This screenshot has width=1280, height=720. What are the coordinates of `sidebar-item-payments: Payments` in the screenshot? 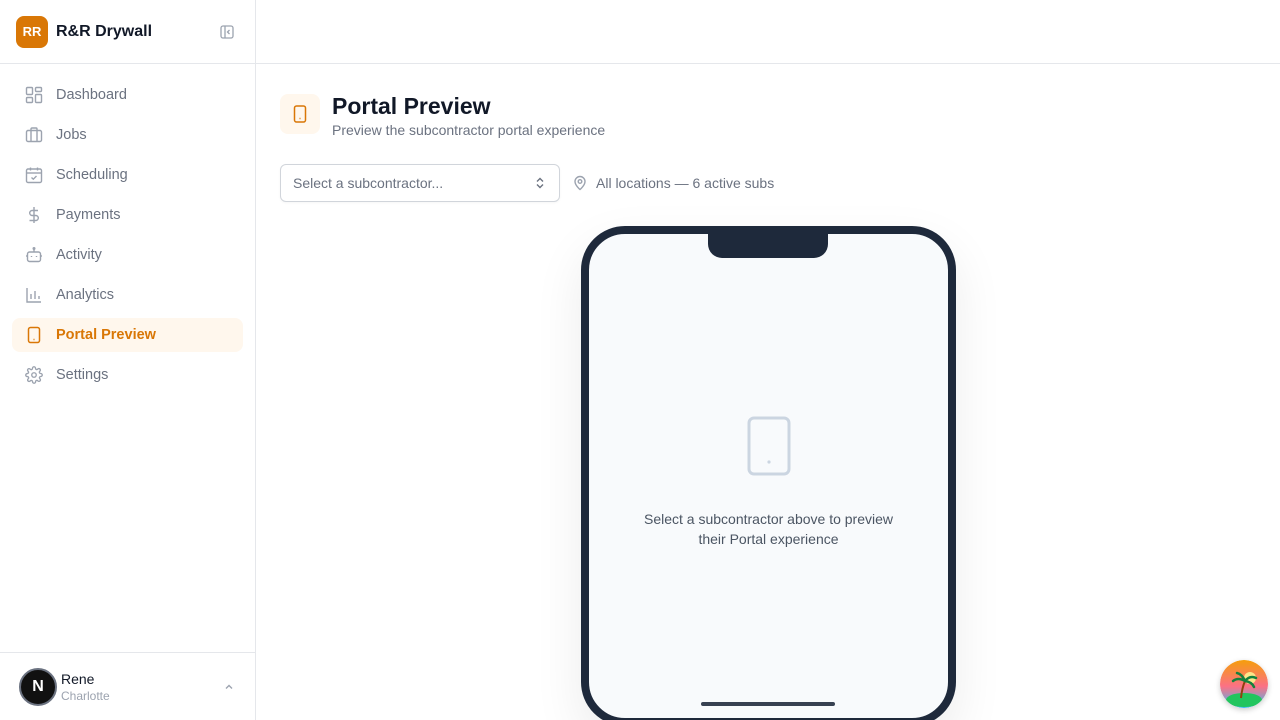 It's located at (127, 215).